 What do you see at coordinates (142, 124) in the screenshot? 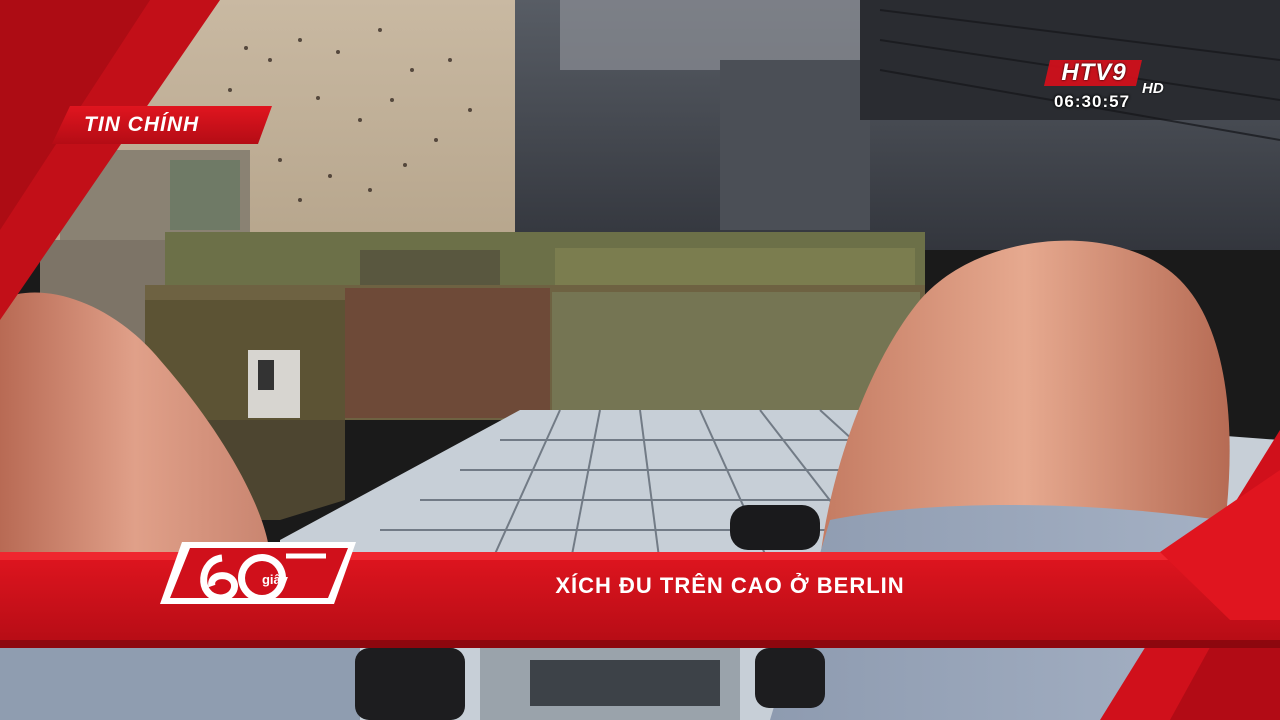
I see `section-label: TIN CHÍNH` at bounding box center [142, 124].